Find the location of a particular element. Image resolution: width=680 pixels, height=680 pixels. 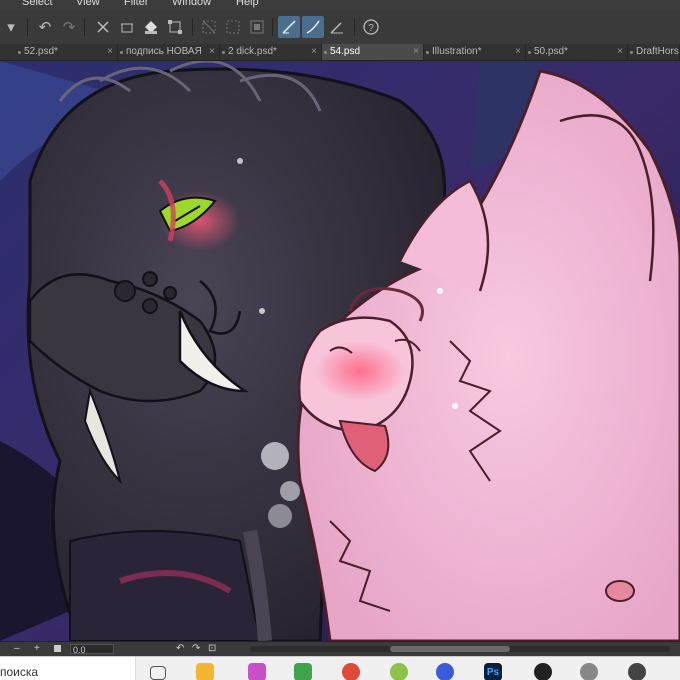

tab-drafthorse: DraftHorse is located at coordinates (654, 52).